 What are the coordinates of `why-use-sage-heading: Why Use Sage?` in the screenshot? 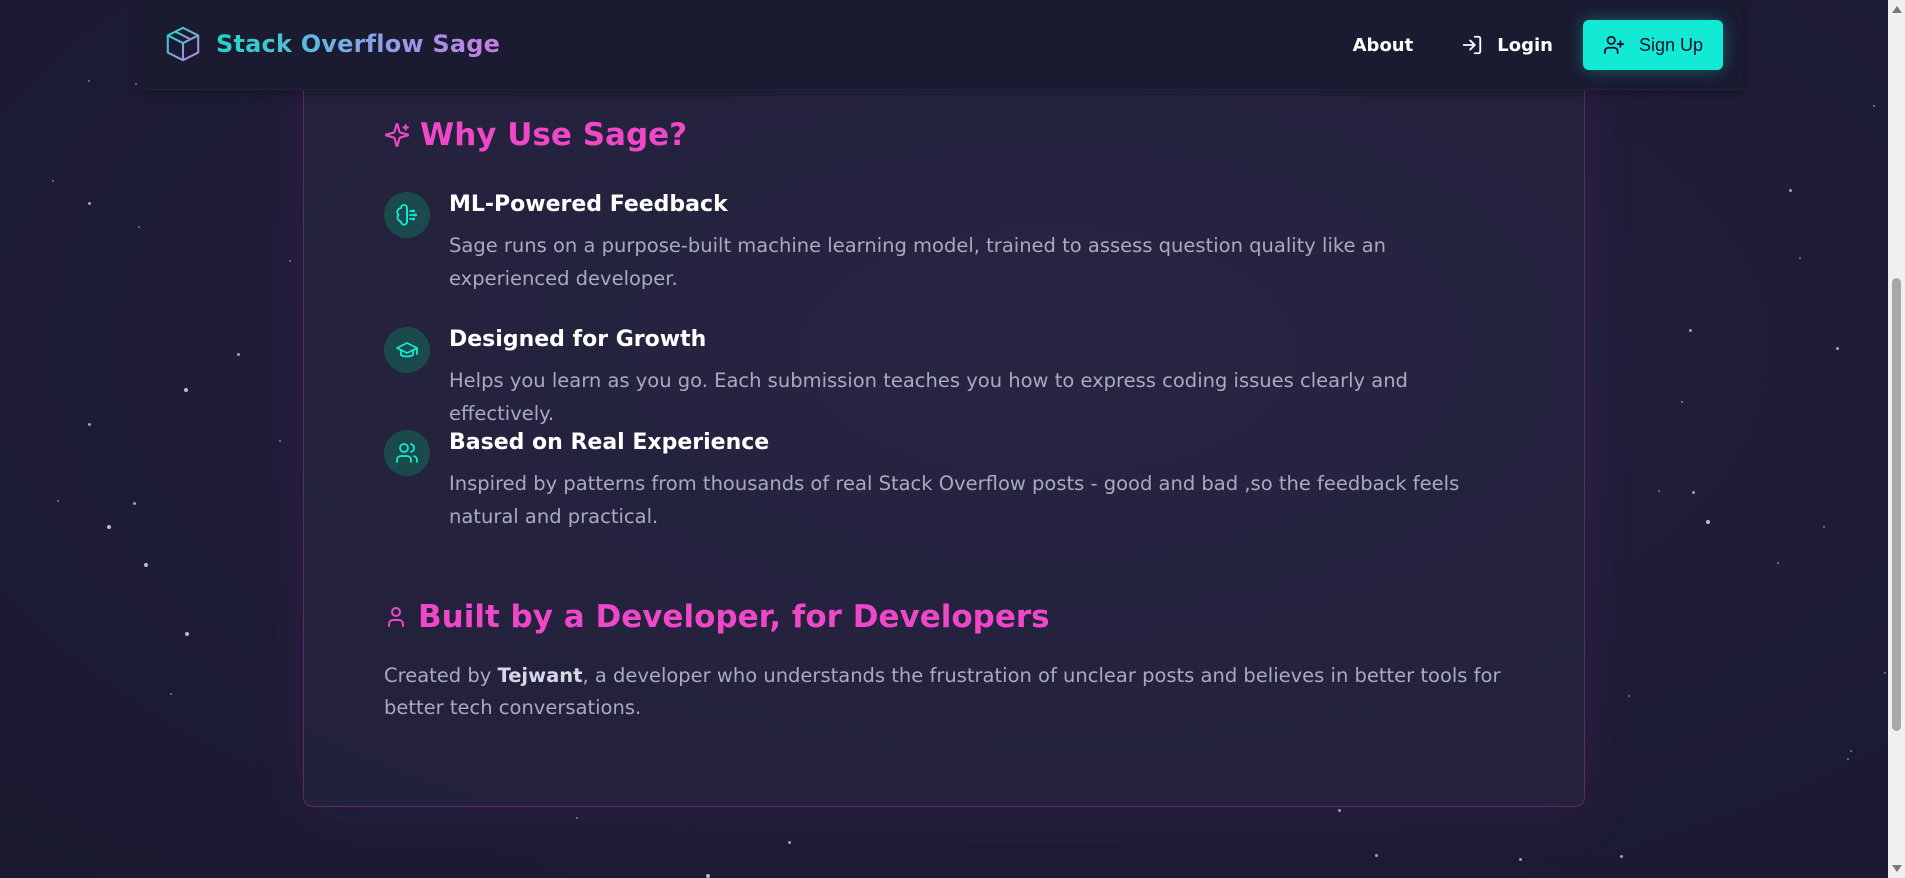 It's located at (535, 135).